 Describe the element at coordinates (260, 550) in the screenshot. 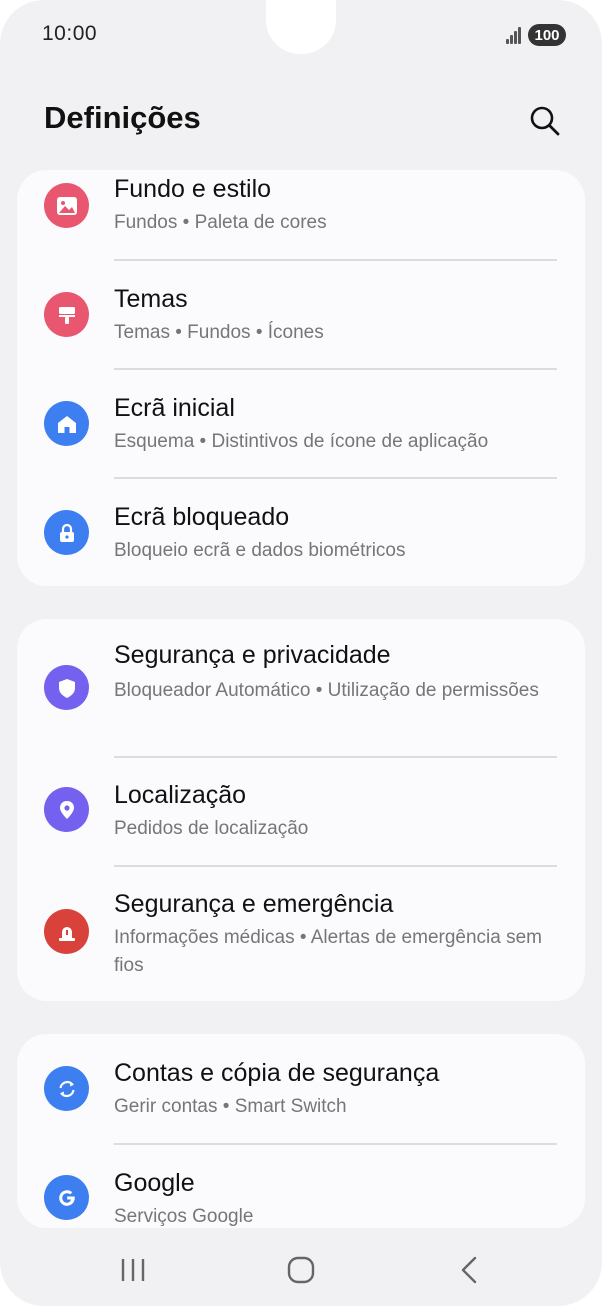

I see `item-subtitle: Bloqueio ecrã e dados biométricos` at that location.